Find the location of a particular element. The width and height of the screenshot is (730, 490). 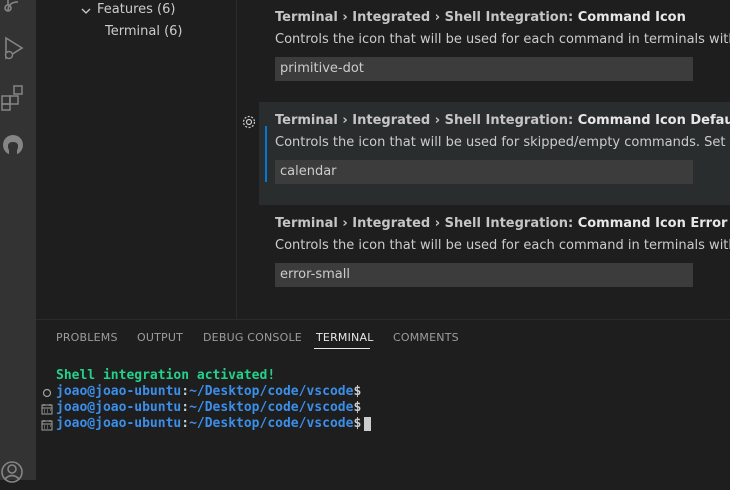

focus-indicator is located at coordinates (266, 154).